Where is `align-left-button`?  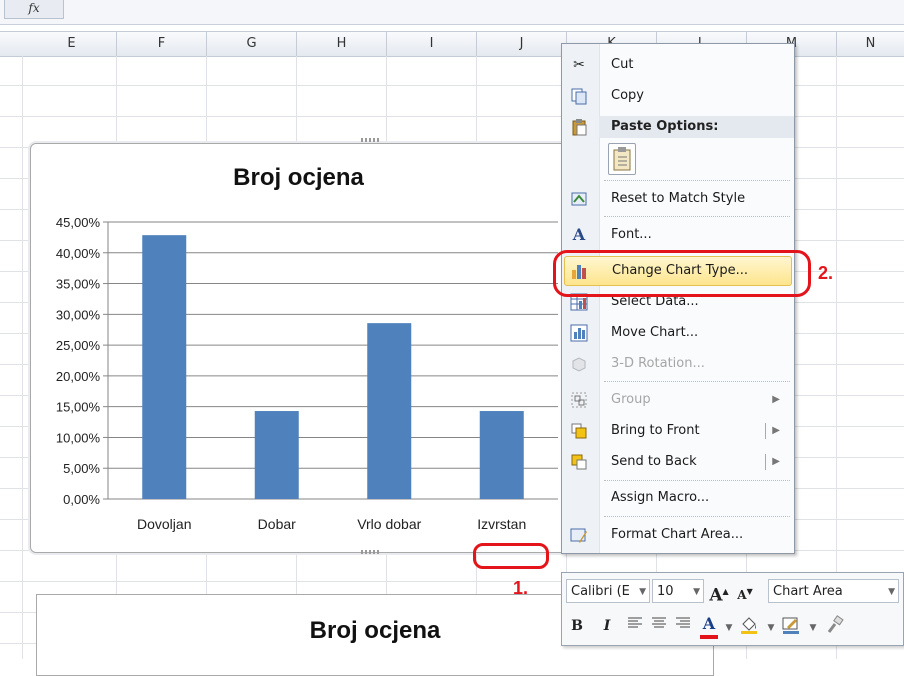
align-left-button is located at coordinates (635, 626).